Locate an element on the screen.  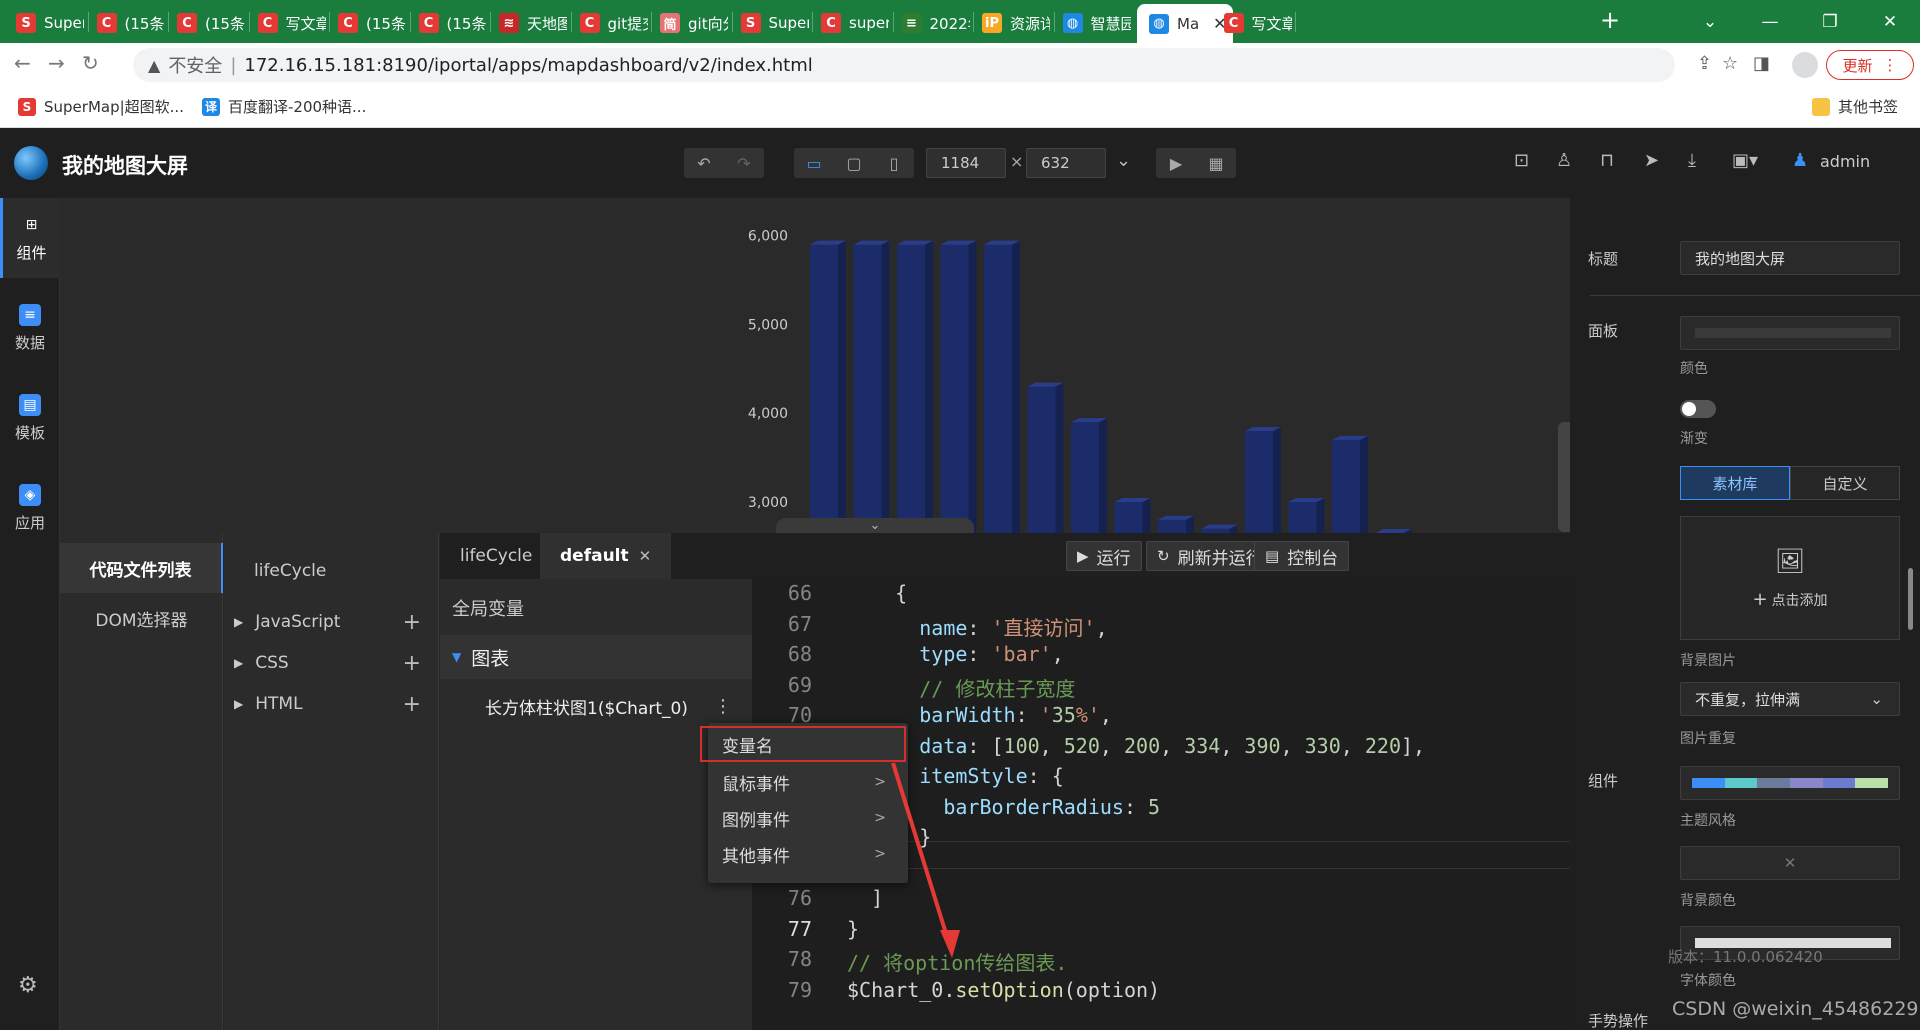
bg-color-input: ✕ is located at coordinates (1790, 863).